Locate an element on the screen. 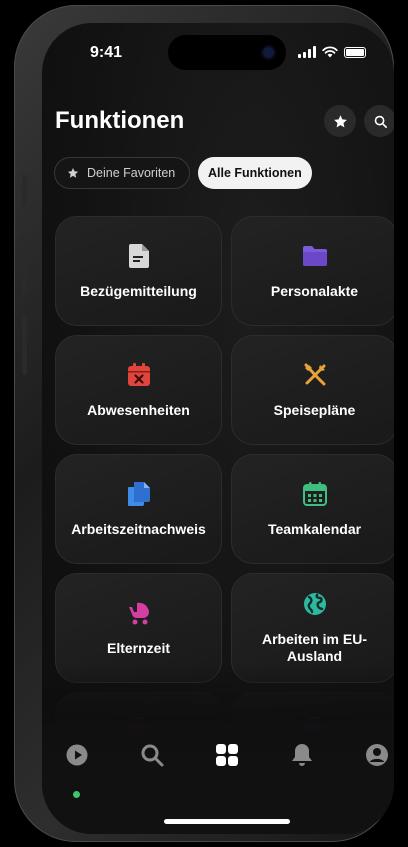 The image size is (408, 847). folder-icon is located at coordinates (315, 256).